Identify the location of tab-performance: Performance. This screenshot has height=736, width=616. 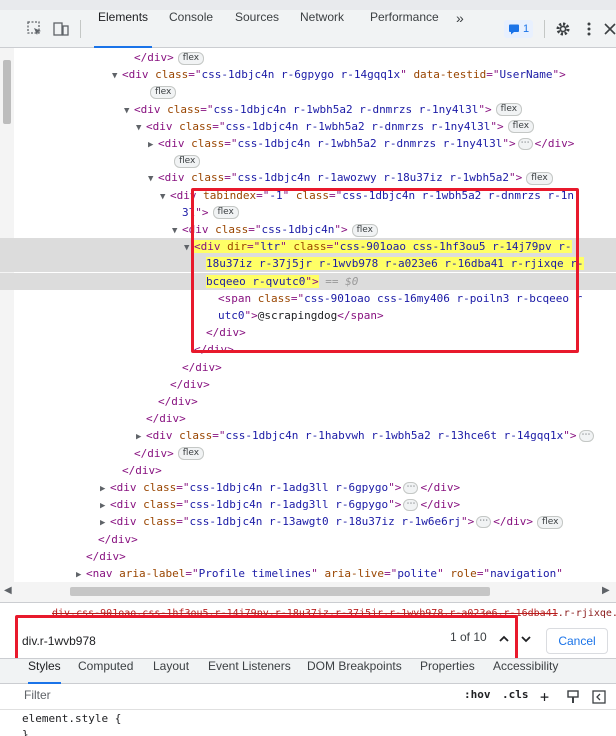
(404, 29).